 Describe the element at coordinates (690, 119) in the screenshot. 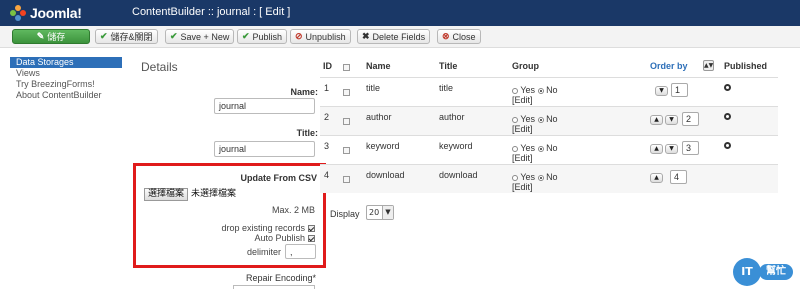

I see `order-input: 2` at that location.